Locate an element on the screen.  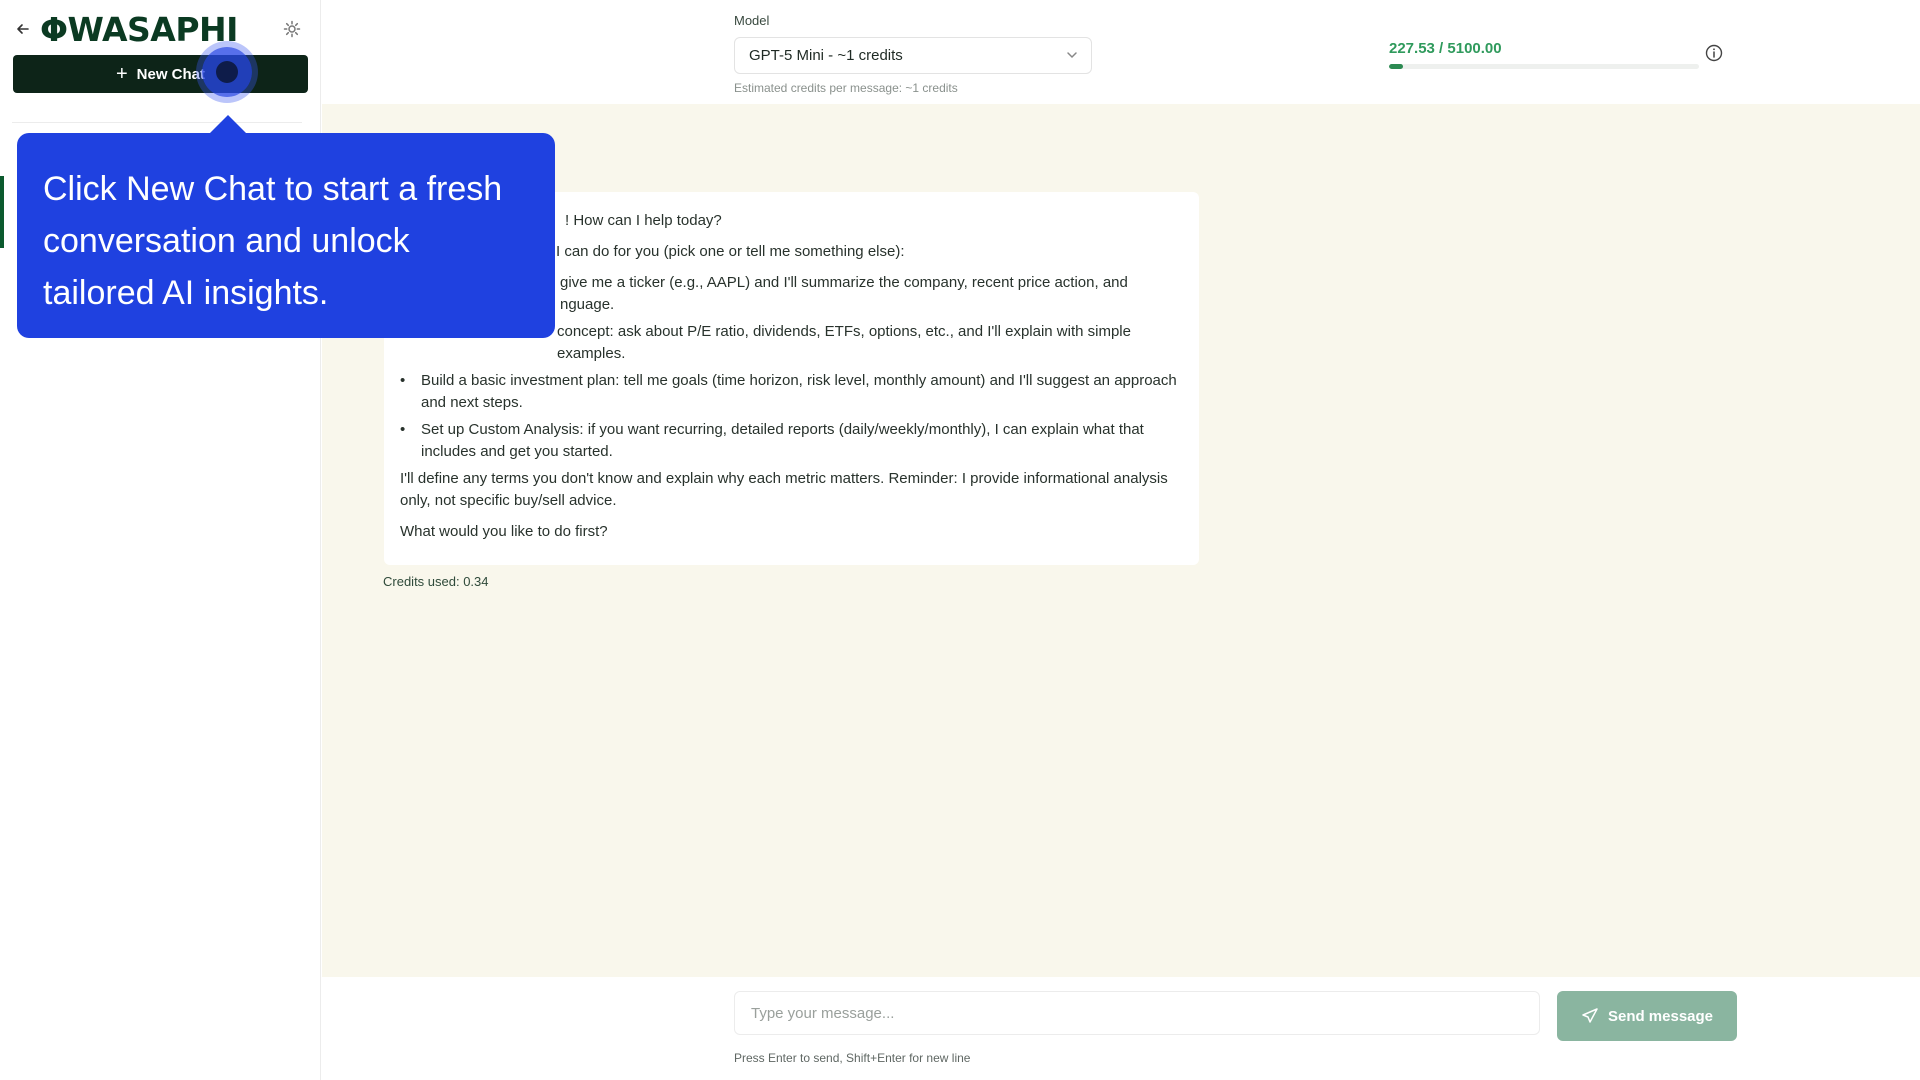
model-selected-value: GPT-5 Mini - ~1 credits is located at coordinates (826, 55).